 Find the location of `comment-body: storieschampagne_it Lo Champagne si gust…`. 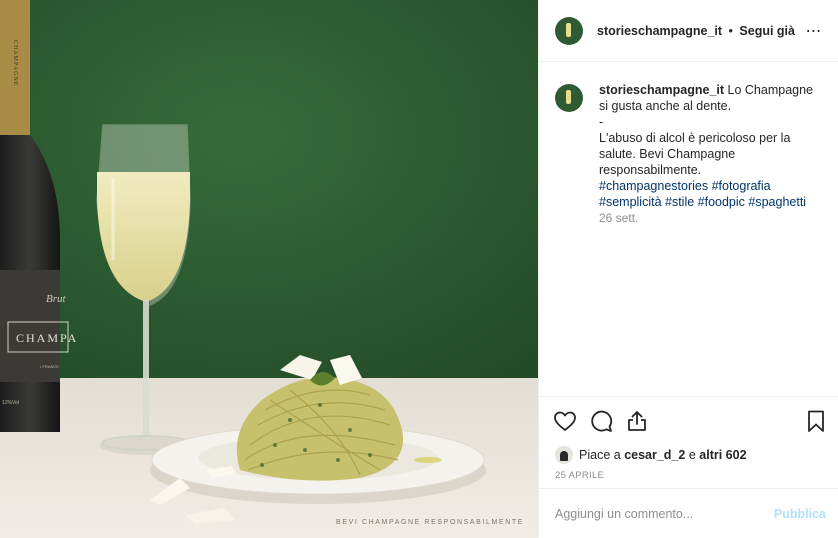

comment-body: storieschampagne_it Lo Champagne si gust… is located at coordinates (709, 154).